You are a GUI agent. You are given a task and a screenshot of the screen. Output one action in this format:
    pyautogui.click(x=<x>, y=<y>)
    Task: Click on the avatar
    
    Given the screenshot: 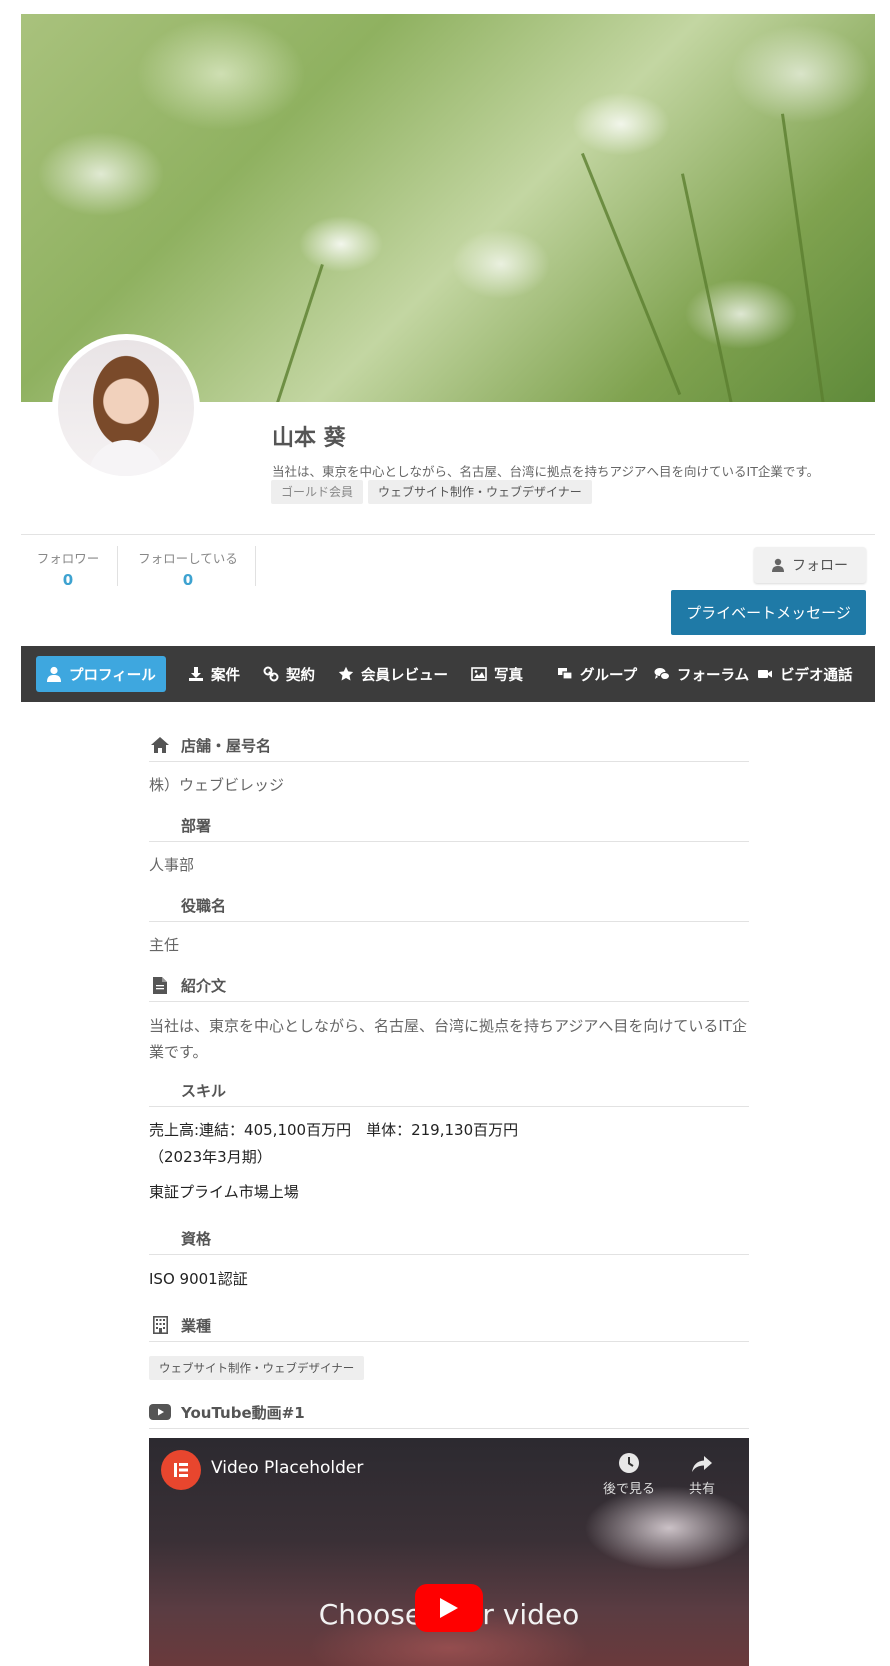 What is the action you would take?
    pyautogui.click(x=126, y=408)
    